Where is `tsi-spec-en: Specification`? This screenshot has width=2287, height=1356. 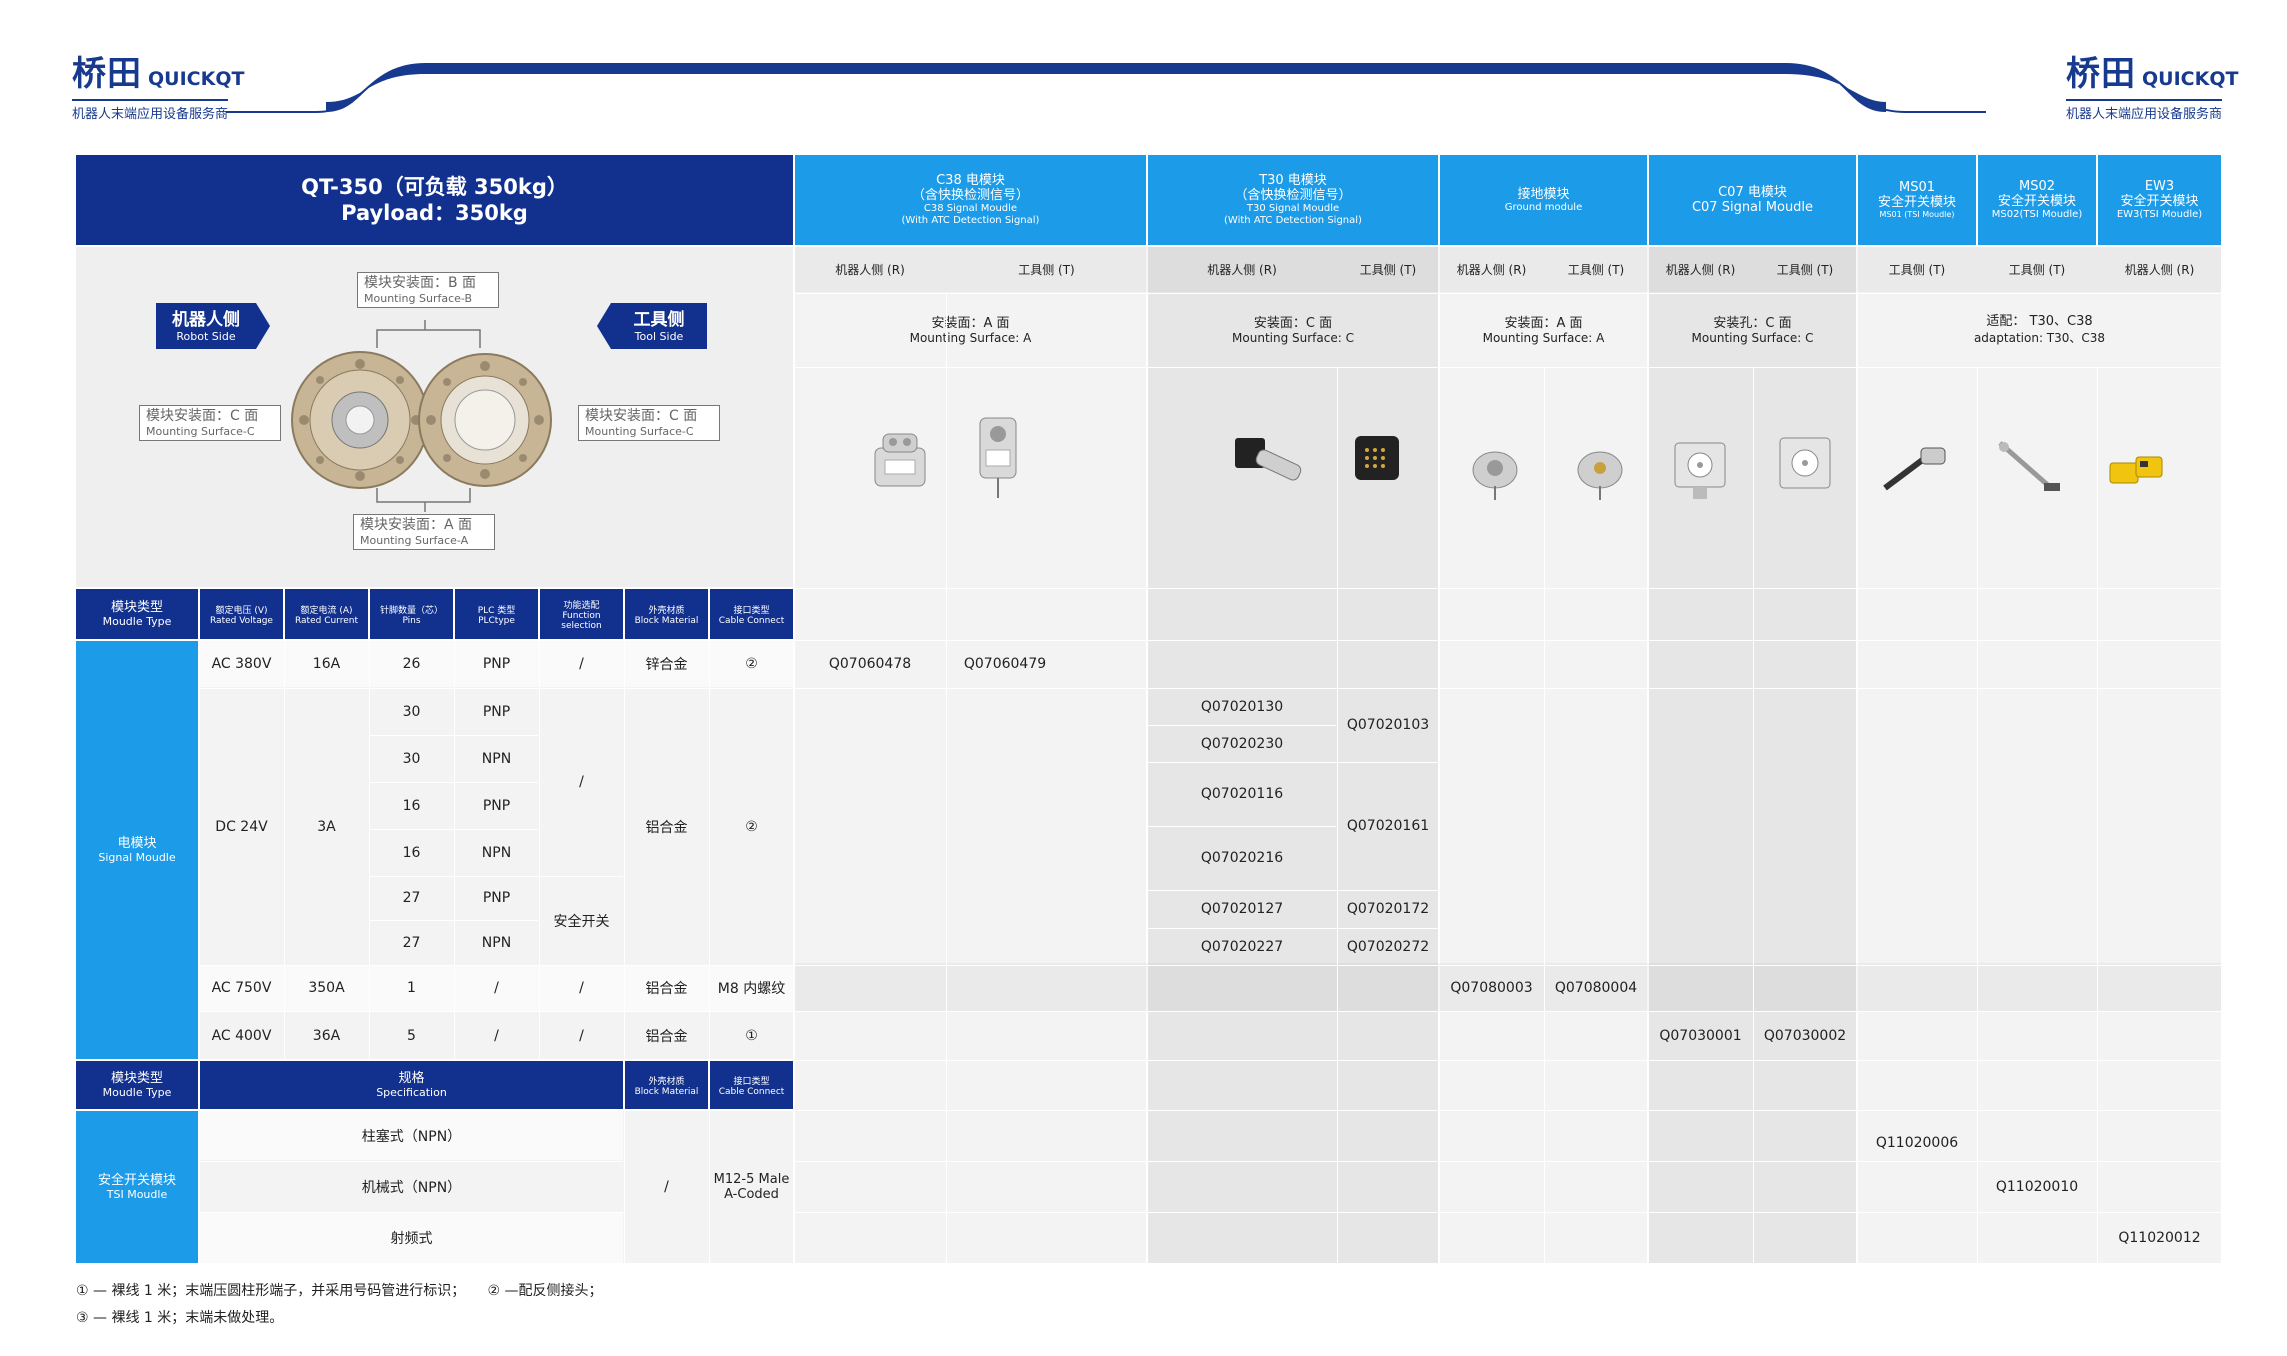 tsi-spec-en: Specification is located at coordinates (411, 1092).